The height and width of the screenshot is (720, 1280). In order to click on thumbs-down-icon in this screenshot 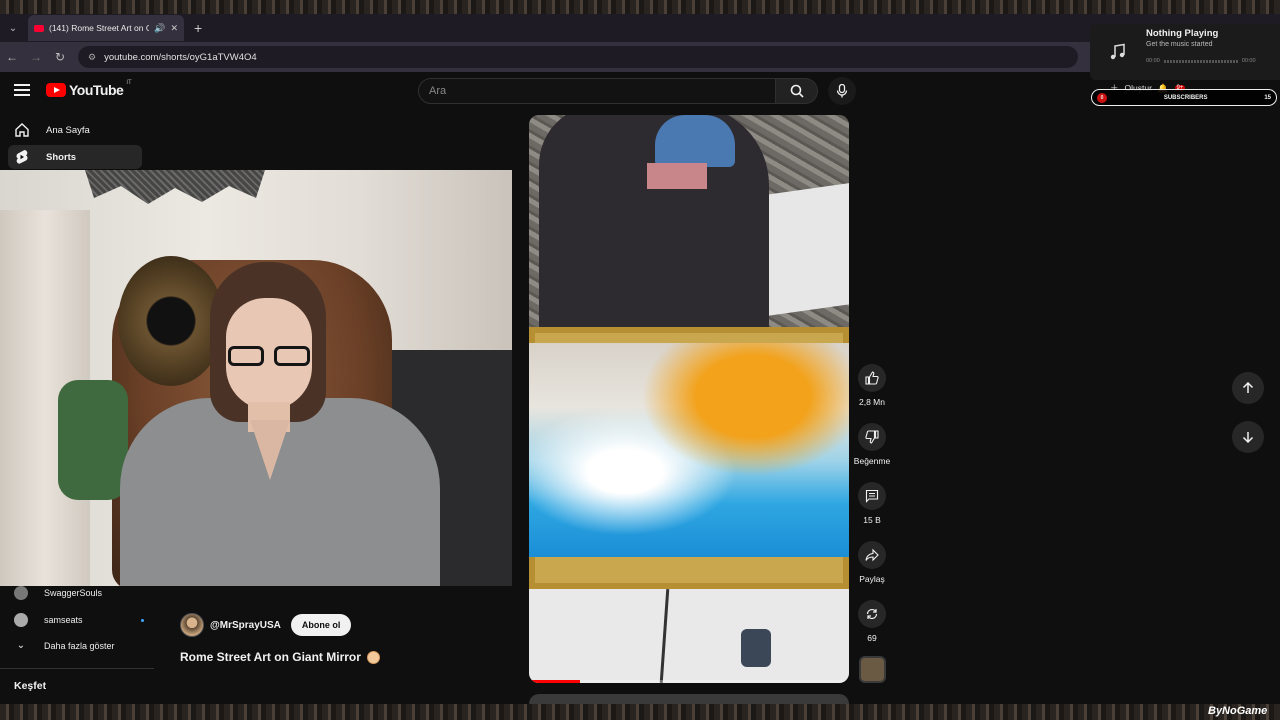, I will do `click(872, 437)`.